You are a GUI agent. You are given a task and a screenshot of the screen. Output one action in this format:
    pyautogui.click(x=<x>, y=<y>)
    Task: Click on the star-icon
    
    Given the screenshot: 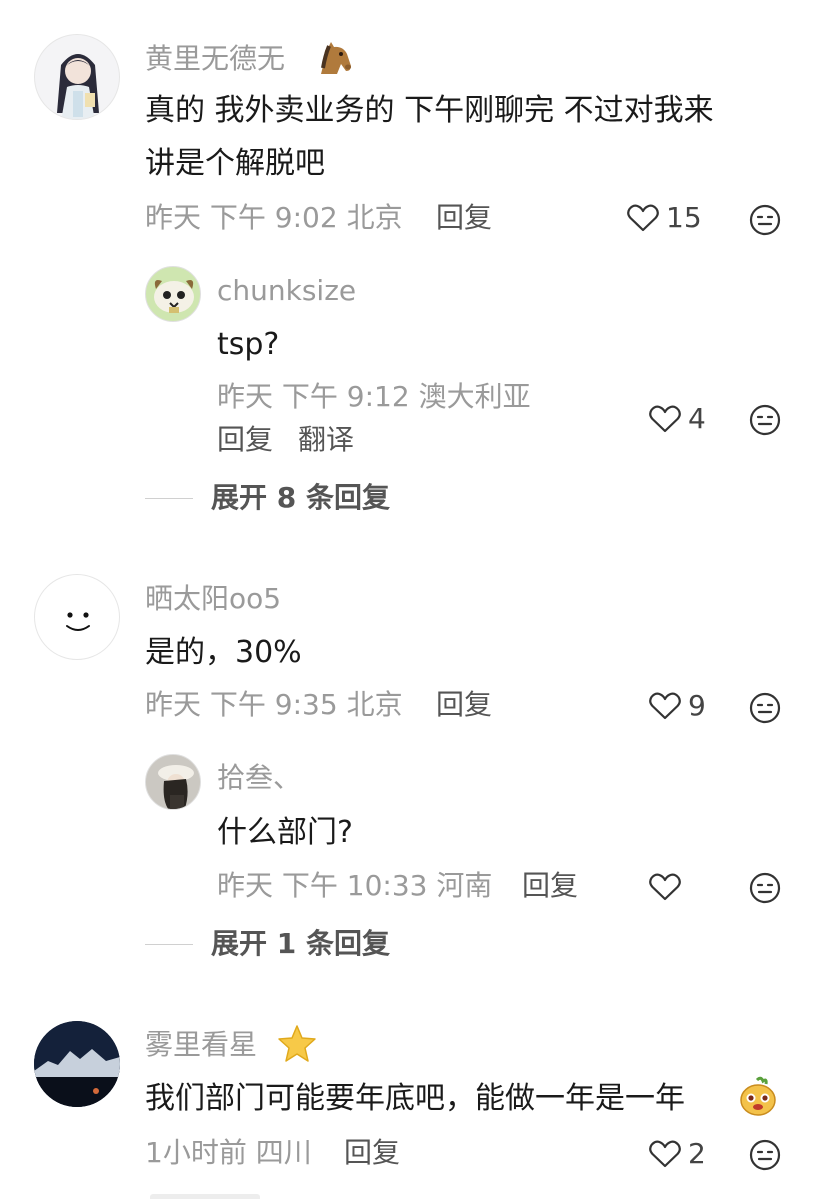 What is the action you would take?
    pyautogui.click(x=297, y=1046)
    